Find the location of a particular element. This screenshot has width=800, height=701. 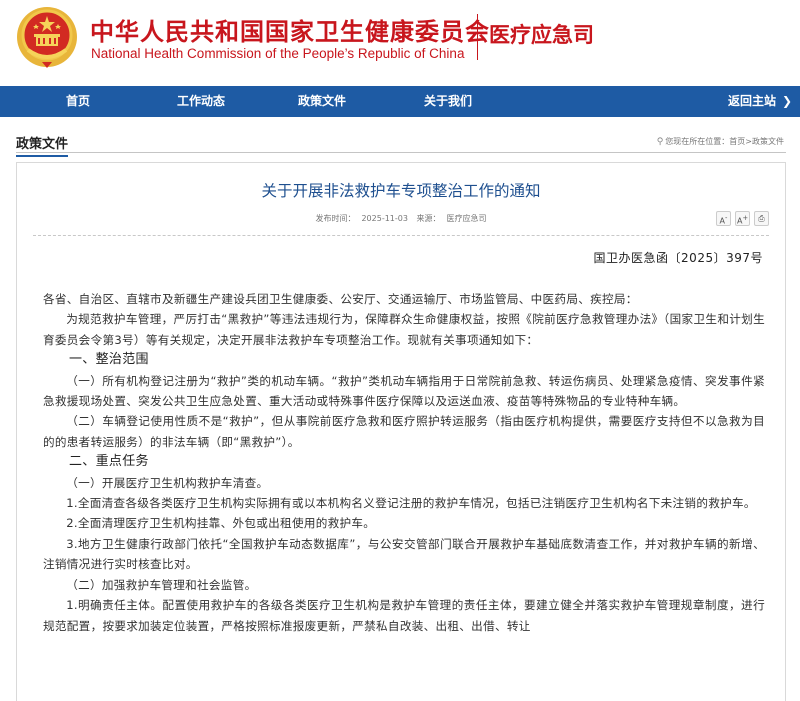

article-tools: A- A+ ⎙ is located at coordinates (740, 220).